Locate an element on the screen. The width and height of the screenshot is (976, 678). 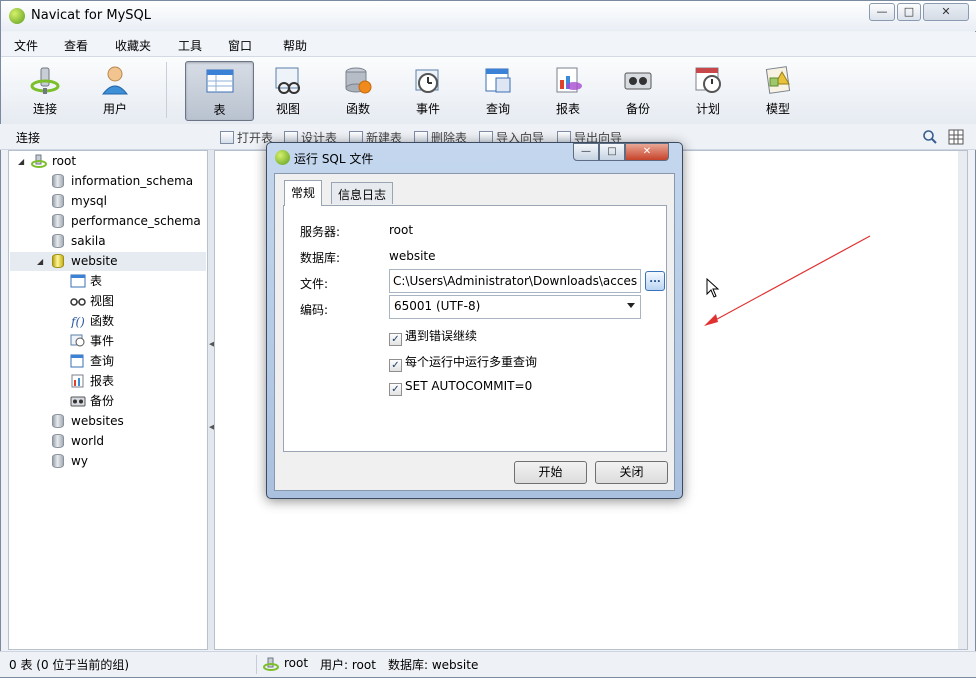
connect-plug-icon is located at coordinates (45, 80).